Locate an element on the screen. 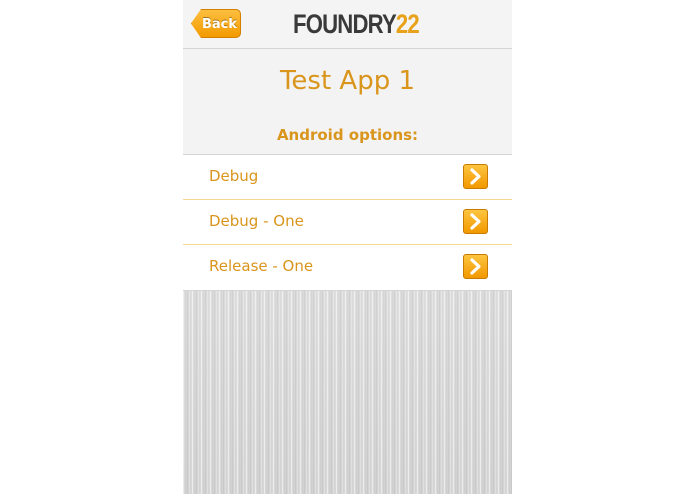  list-item-release-one: Release - One is located at coordinates (347, 267).